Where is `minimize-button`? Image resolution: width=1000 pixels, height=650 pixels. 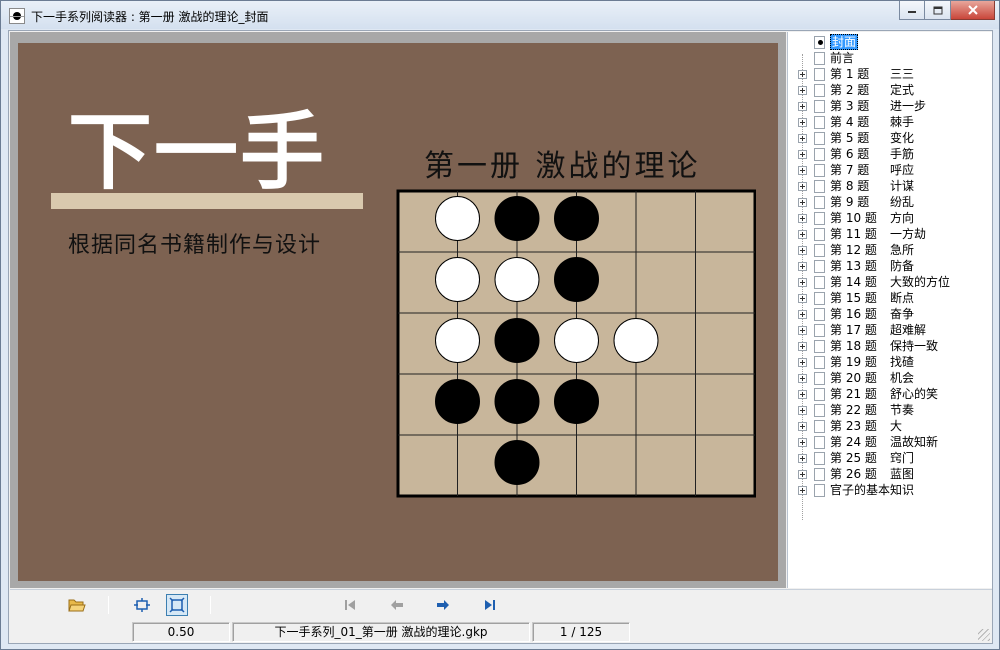 minimize-button is located at coordinates (912, 10).